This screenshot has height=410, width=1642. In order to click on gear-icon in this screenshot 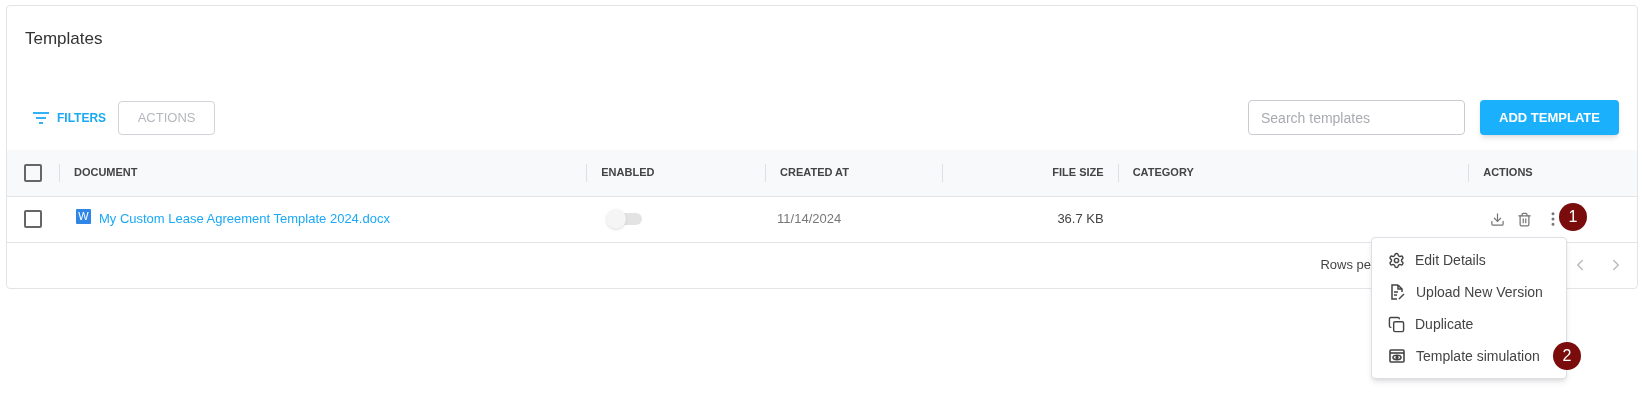, I will do `click(1396, 260)`.